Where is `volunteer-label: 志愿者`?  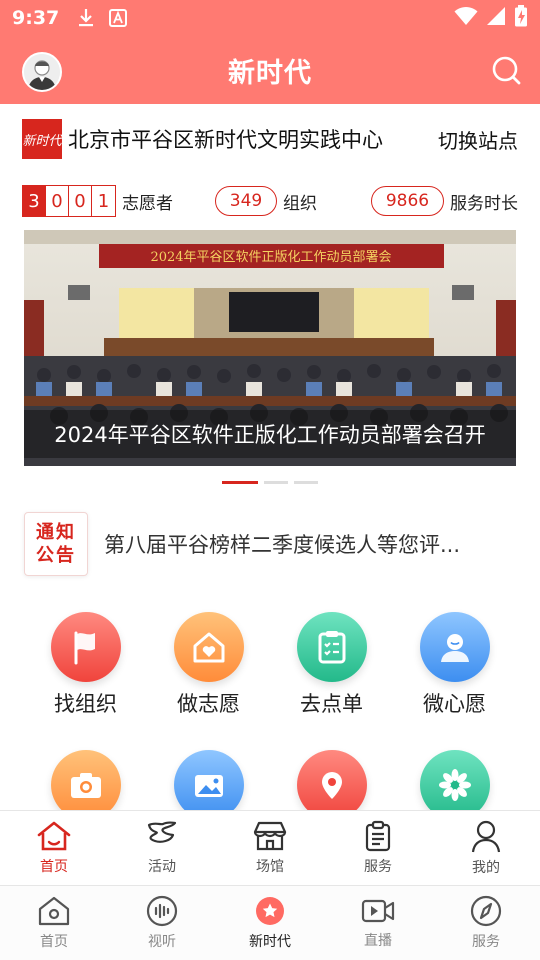 volunteer-label: 志愿者 is located at coordinates (147, 203).